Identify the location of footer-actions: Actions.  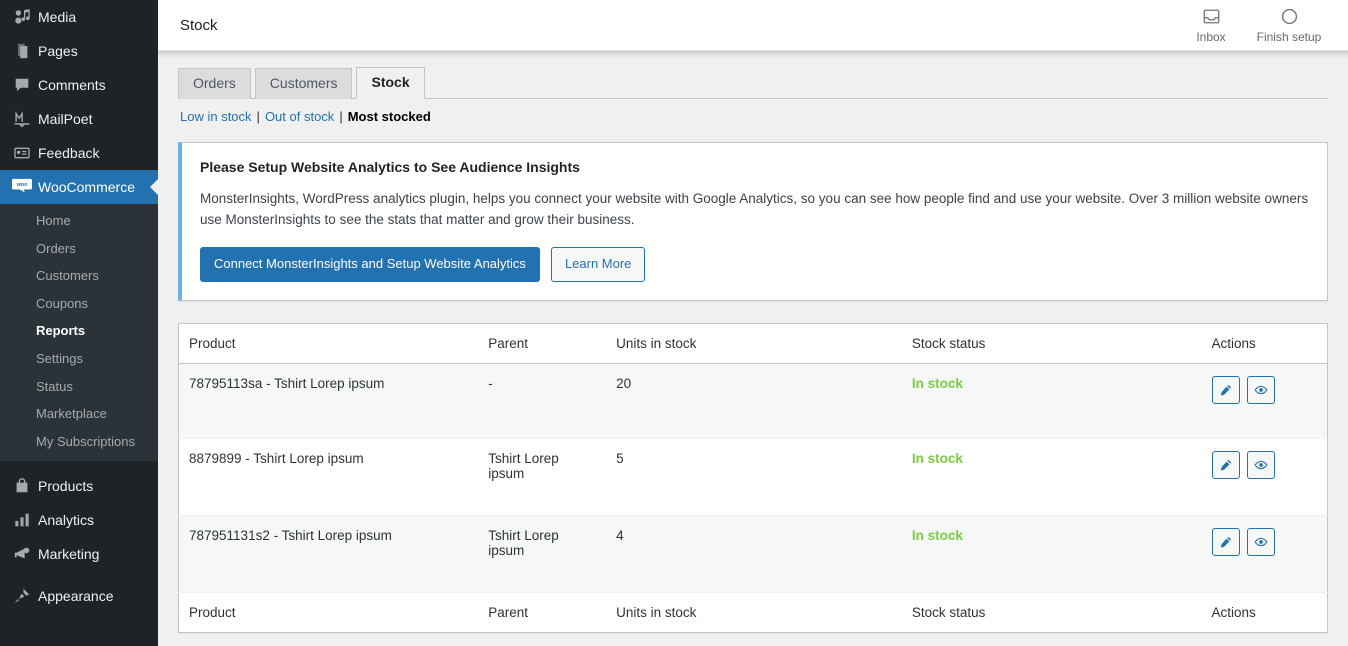
(1233, 612).